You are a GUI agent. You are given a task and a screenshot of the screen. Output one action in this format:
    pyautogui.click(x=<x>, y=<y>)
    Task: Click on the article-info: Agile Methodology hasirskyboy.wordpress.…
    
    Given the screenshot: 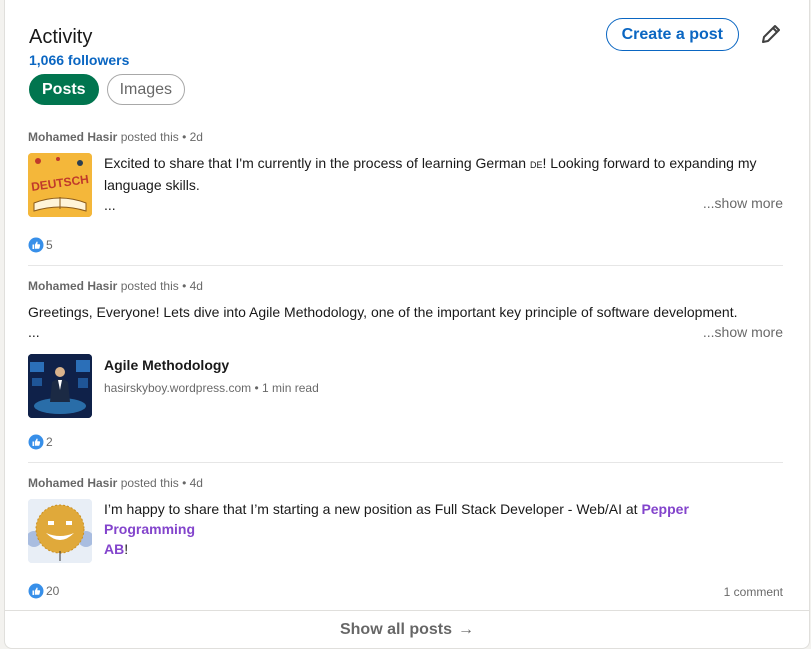 What is the action you would take?
    pyautogui.click(x=211, y=376)
    